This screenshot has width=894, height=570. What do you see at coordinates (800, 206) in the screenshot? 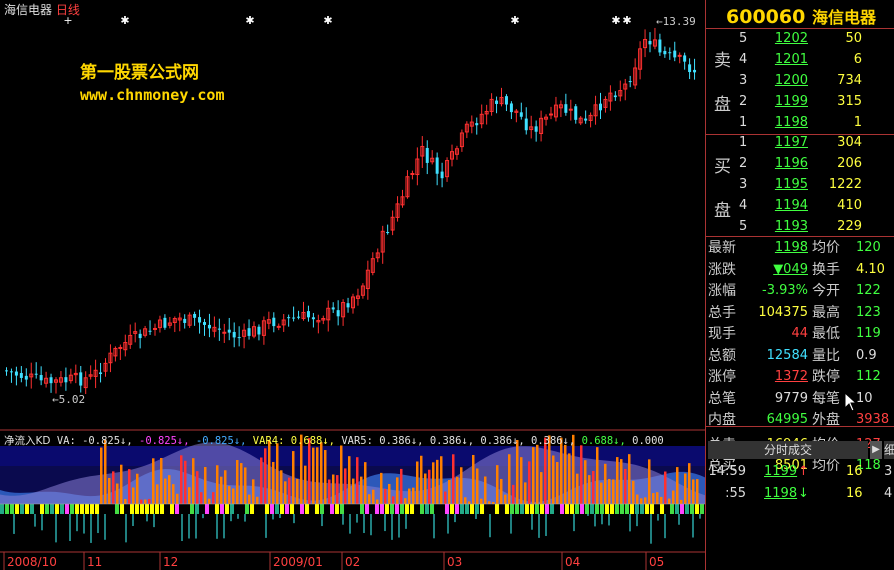
I see `bid-row: 4 1194 410` at bounding box center [800, 206].